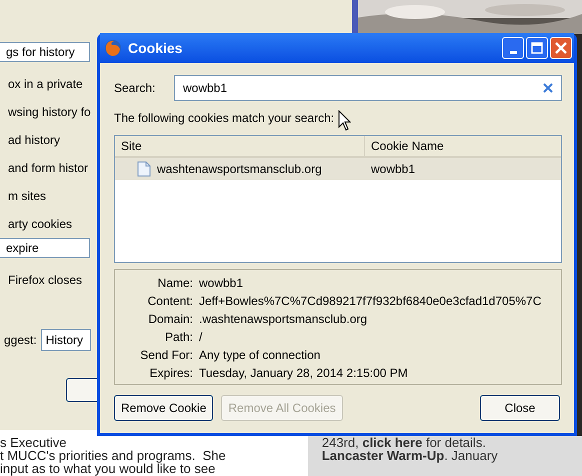 The height and width of the screenshot is (476, 582). What do you see at coordinates (224, 119) in the screenshot?
I see `match-text: The following cookies match your search:` at bounding box center [224, 119].